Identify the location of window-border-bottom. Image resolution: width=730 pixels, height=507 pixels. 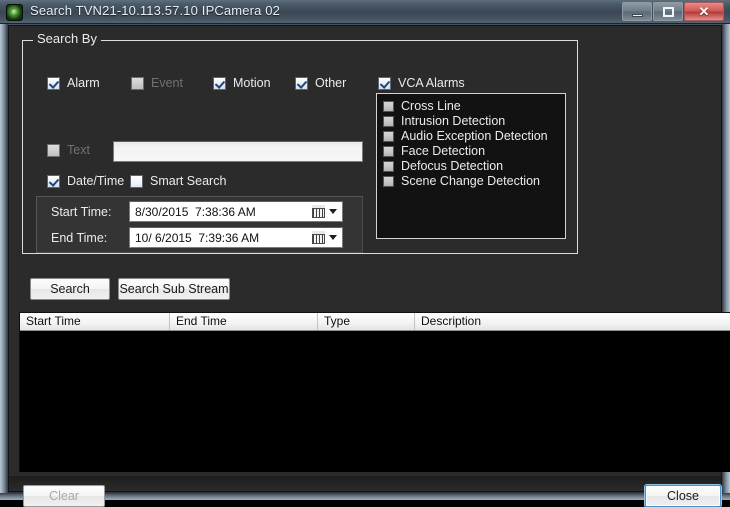
(365, 496).